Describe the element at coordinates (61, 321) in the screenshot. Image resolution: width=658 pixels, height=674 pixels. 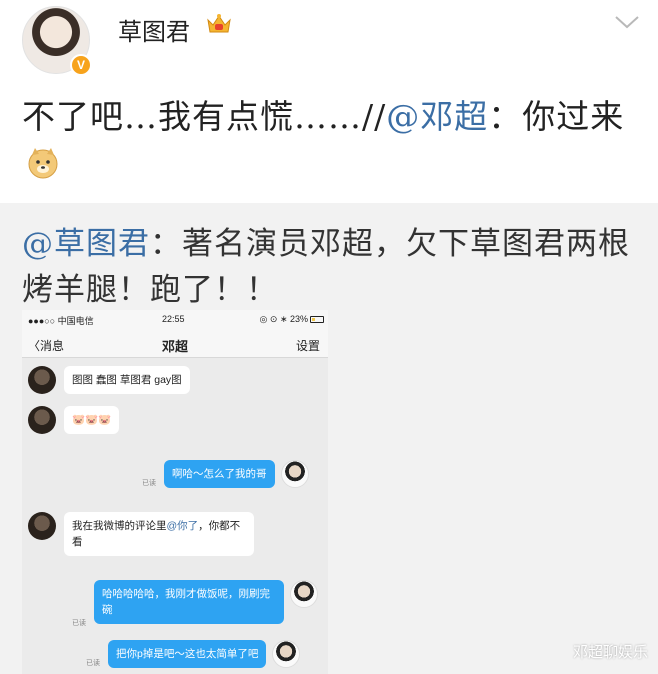
I see `status-carrier: ●●●○○ 中国电信` at that location.